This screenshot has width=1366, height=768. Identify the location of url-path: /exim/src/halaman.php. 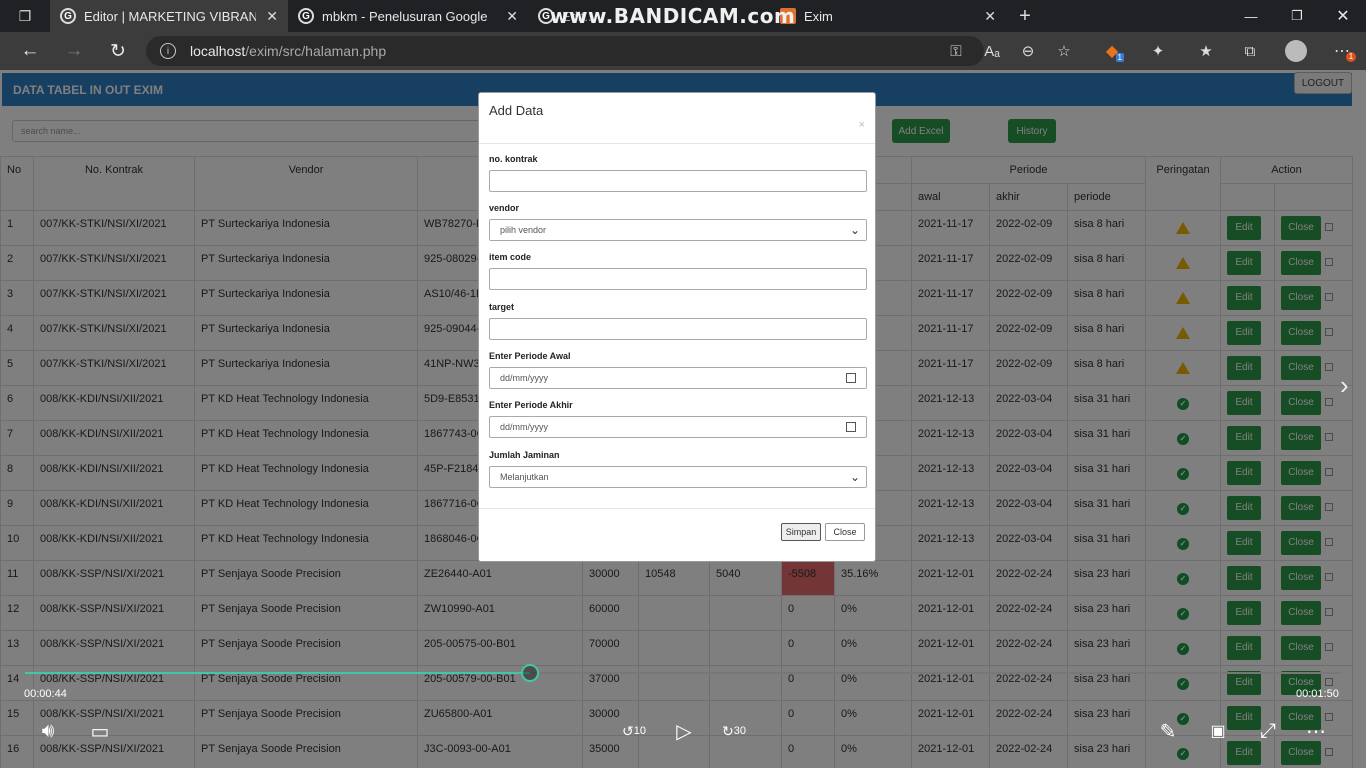
(316, 51).